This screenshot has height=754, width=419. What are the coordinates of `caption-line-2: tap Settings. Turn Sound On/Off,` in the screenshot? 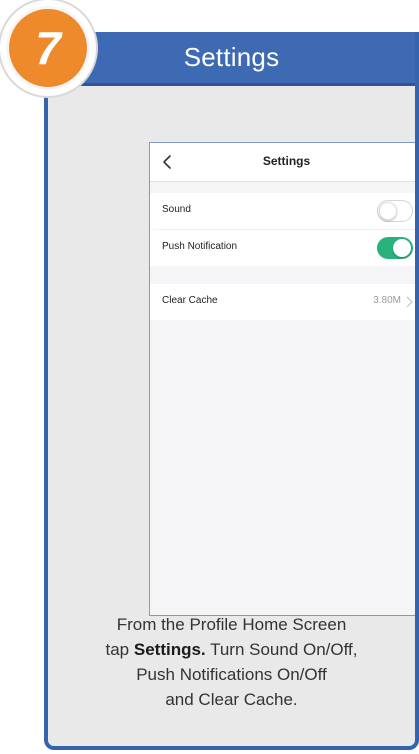 It's located at (231, 649).